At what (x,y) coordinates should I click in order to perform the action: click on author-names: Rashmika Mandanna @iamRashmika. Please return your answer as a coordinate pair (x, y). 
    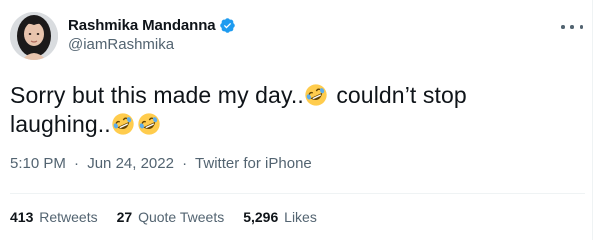
    Looking at the image, I should click on (152, 34).